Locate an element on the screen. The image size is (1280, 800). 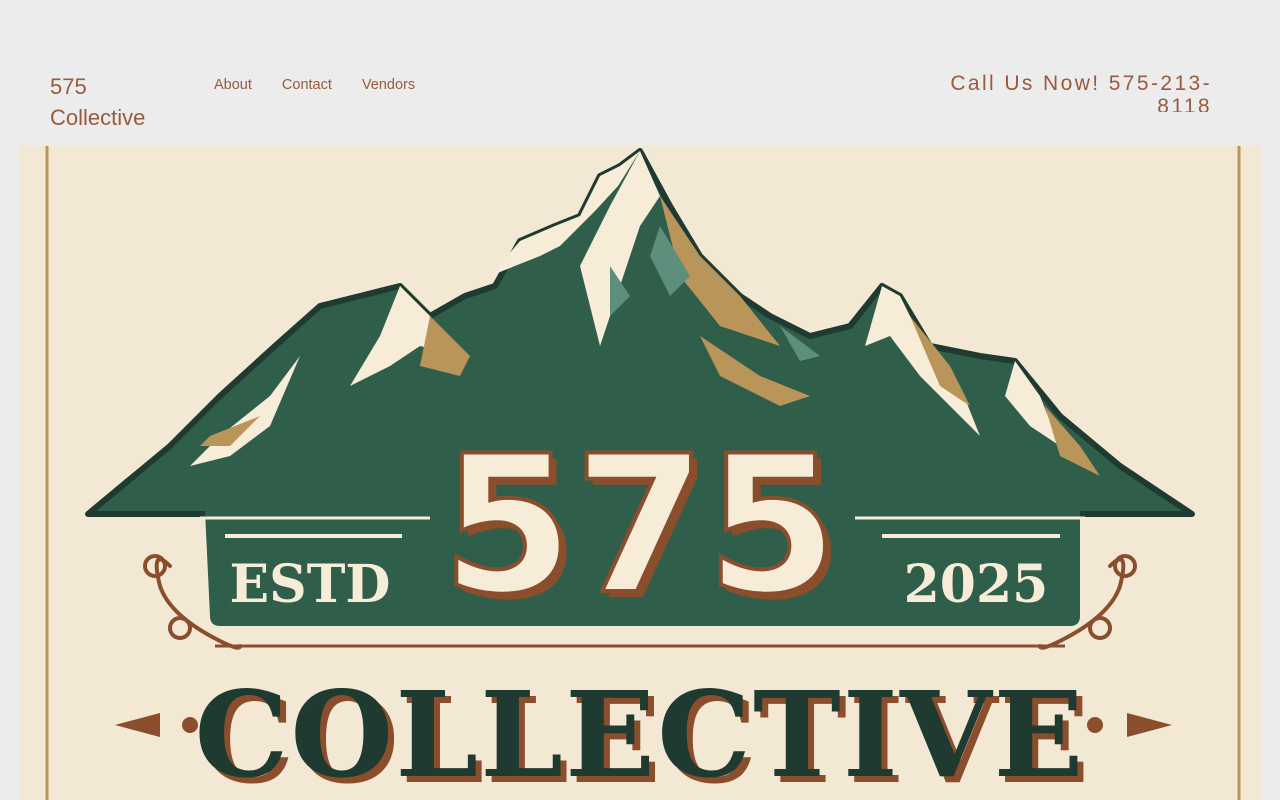
nav-link-vendors: Vendors is located at coordinates (388, 85).